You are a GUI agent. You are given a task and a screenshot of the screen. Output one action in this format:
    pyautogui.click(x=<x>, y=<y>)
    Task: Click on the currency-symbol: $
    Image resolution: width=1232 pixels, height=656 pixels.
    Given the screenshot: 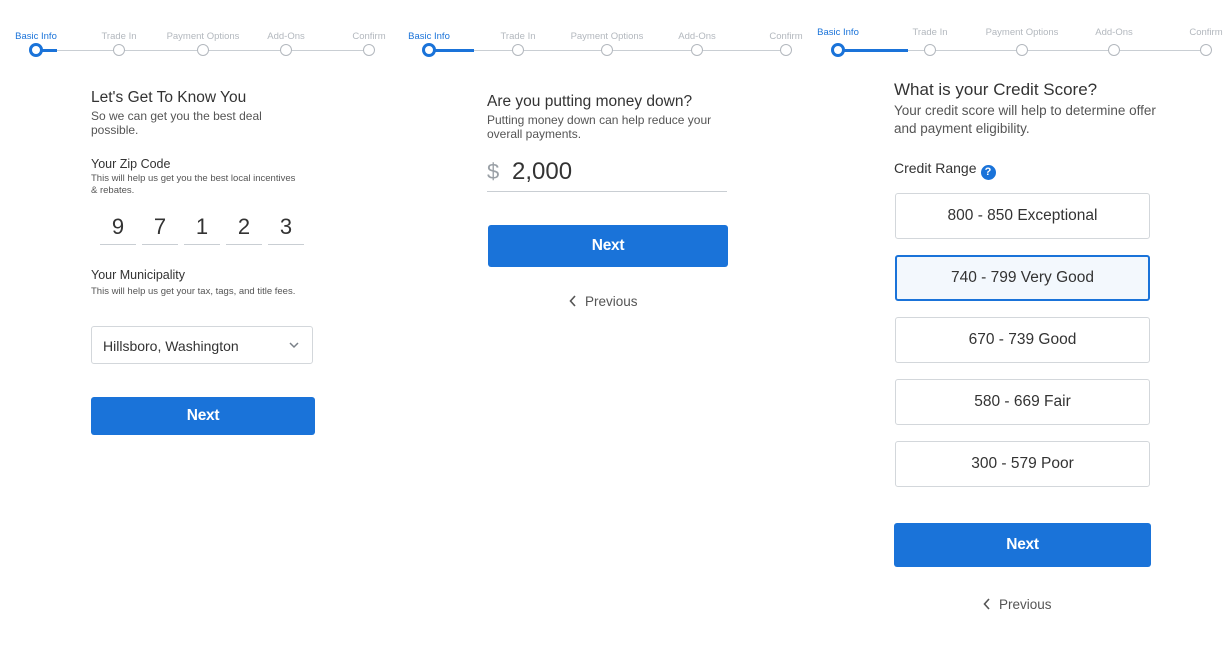 What is the action you would take?
    pyautogui.click(x=493, y=171)
    